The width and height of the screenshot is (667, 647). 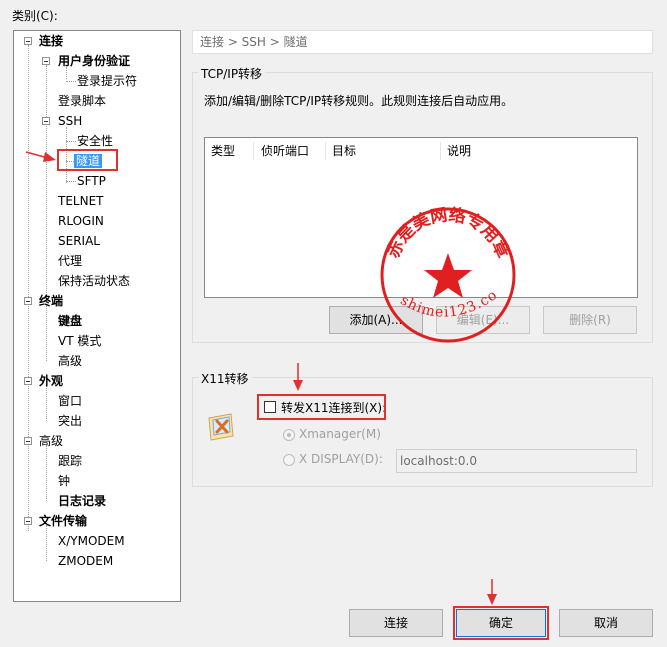 What do you see at coordinates (289, 435) in the screenshot?
I see `xmanager-radio` at bounding box center [289, 435].